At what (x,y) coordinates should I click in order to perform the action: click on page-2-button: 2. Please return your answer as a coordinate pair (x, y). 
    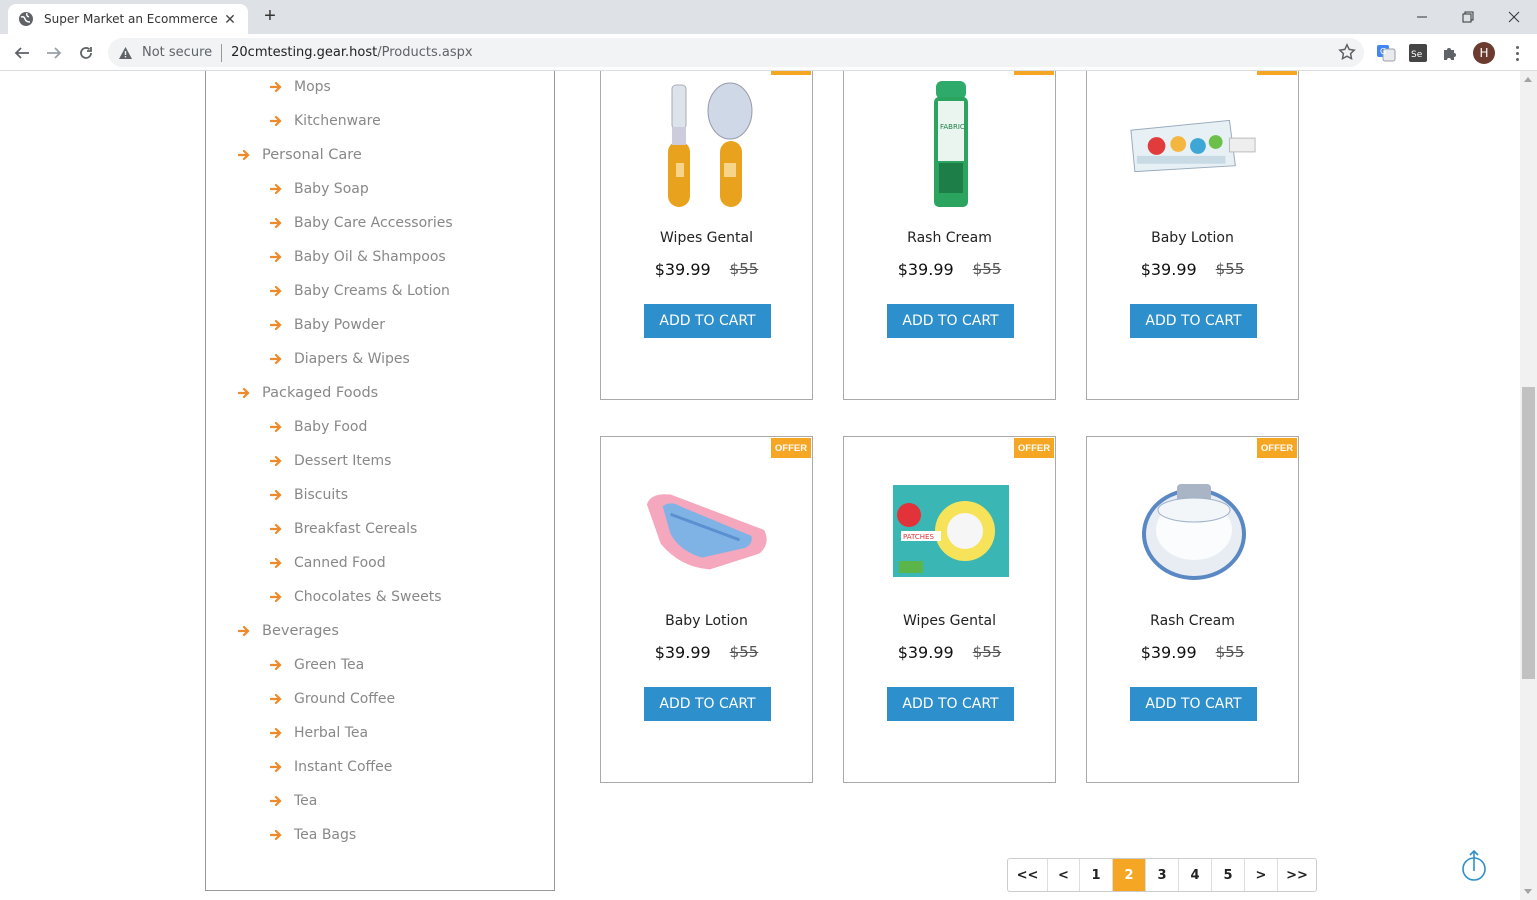
    Looking at the image, I should click on (1129, 875).